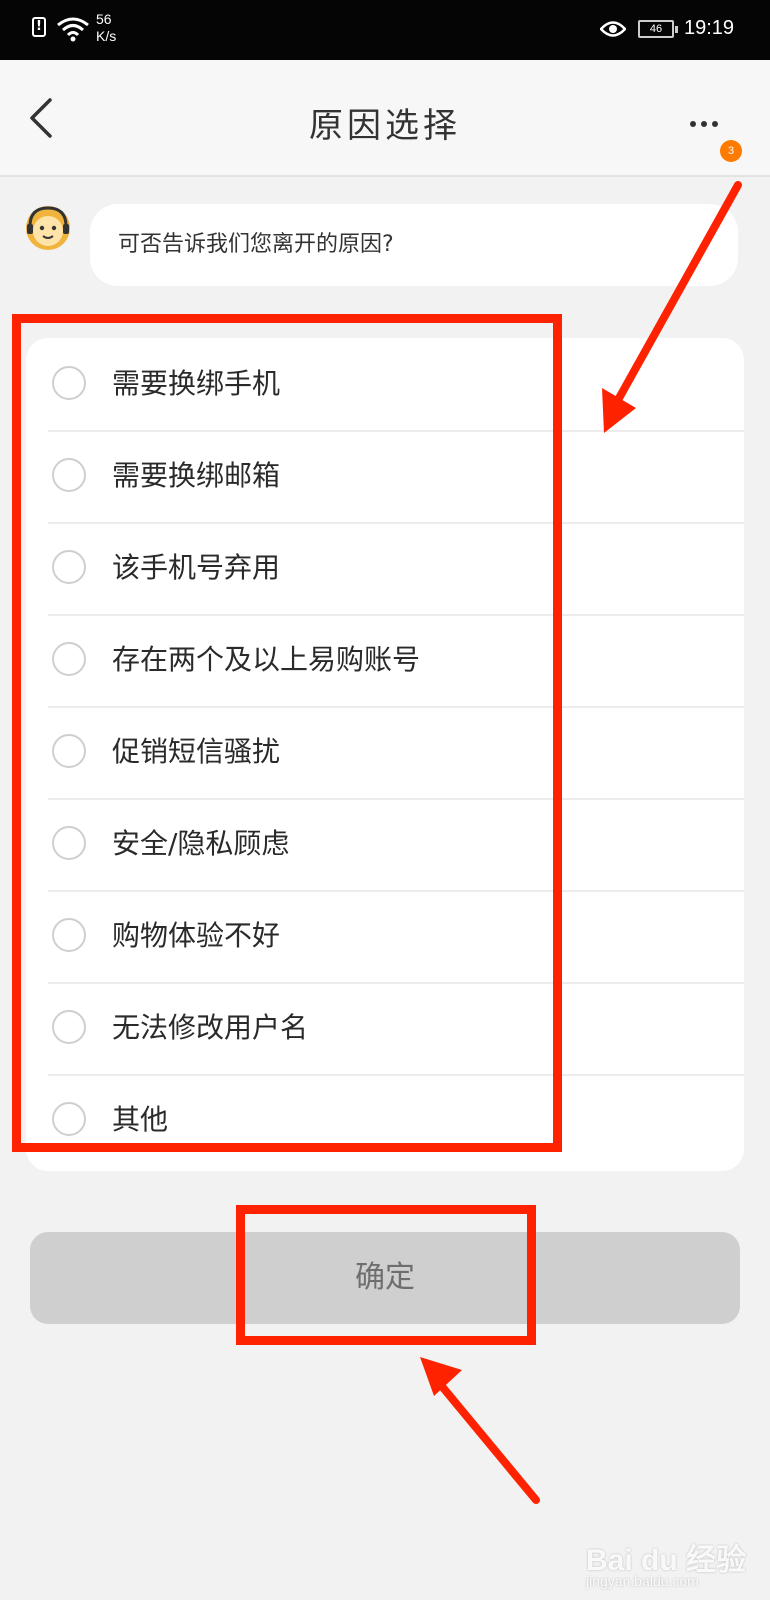 This screenshot has width=770, height=1600. I want to click on annotation-box-confirm, so click(386, 1275).